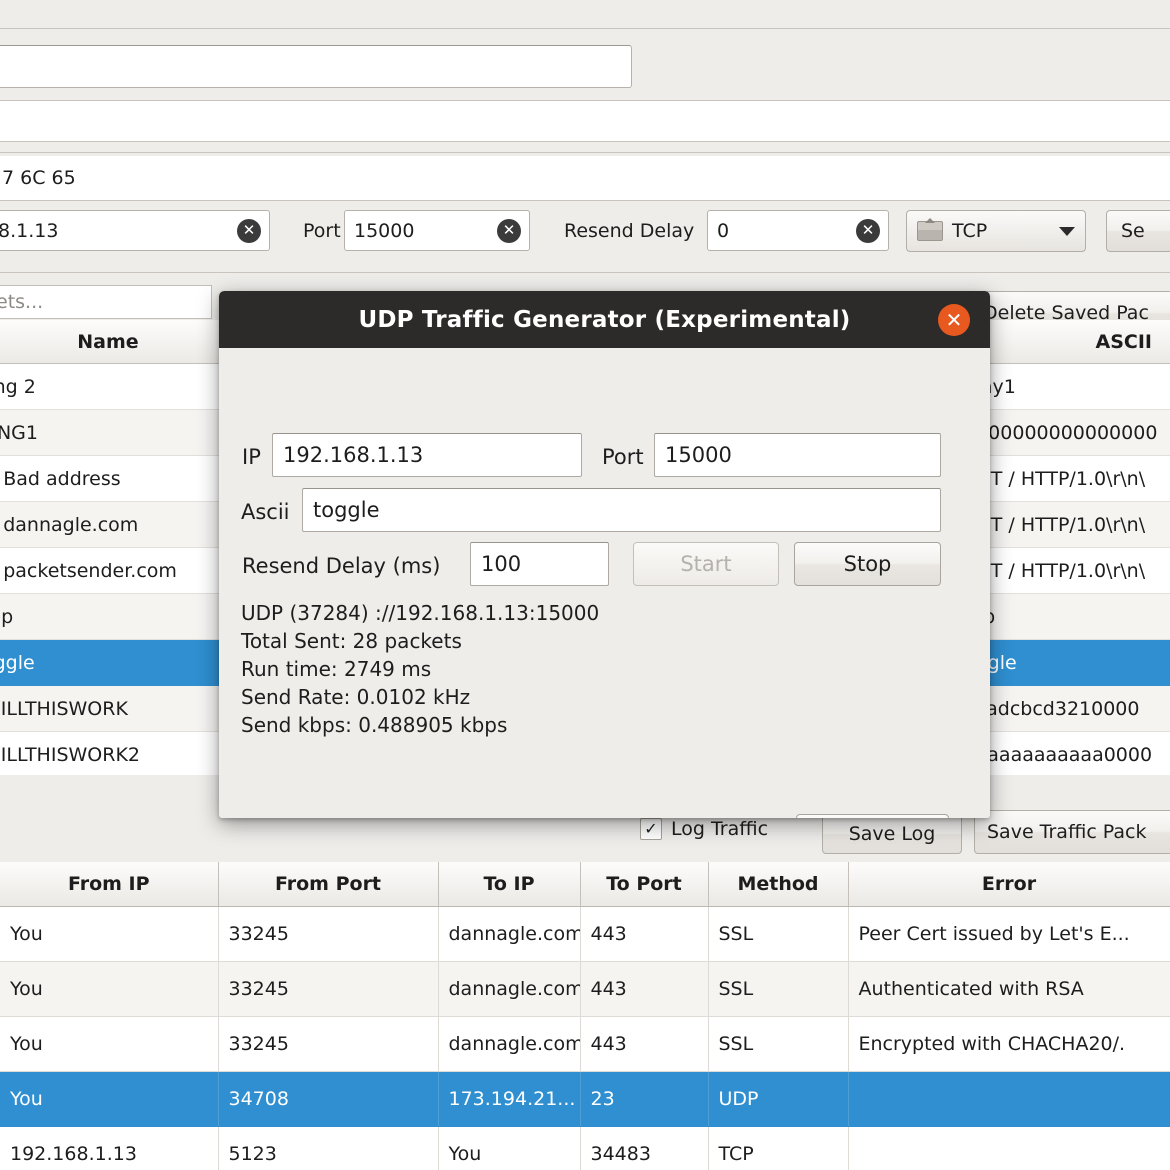 This screenshot has width=1170, height=1170. What do you see at coordinates (64, 708) in the screenshot?
I see `packet-name-cell: WILLTHISWORK` at bounding box center [64, 708].